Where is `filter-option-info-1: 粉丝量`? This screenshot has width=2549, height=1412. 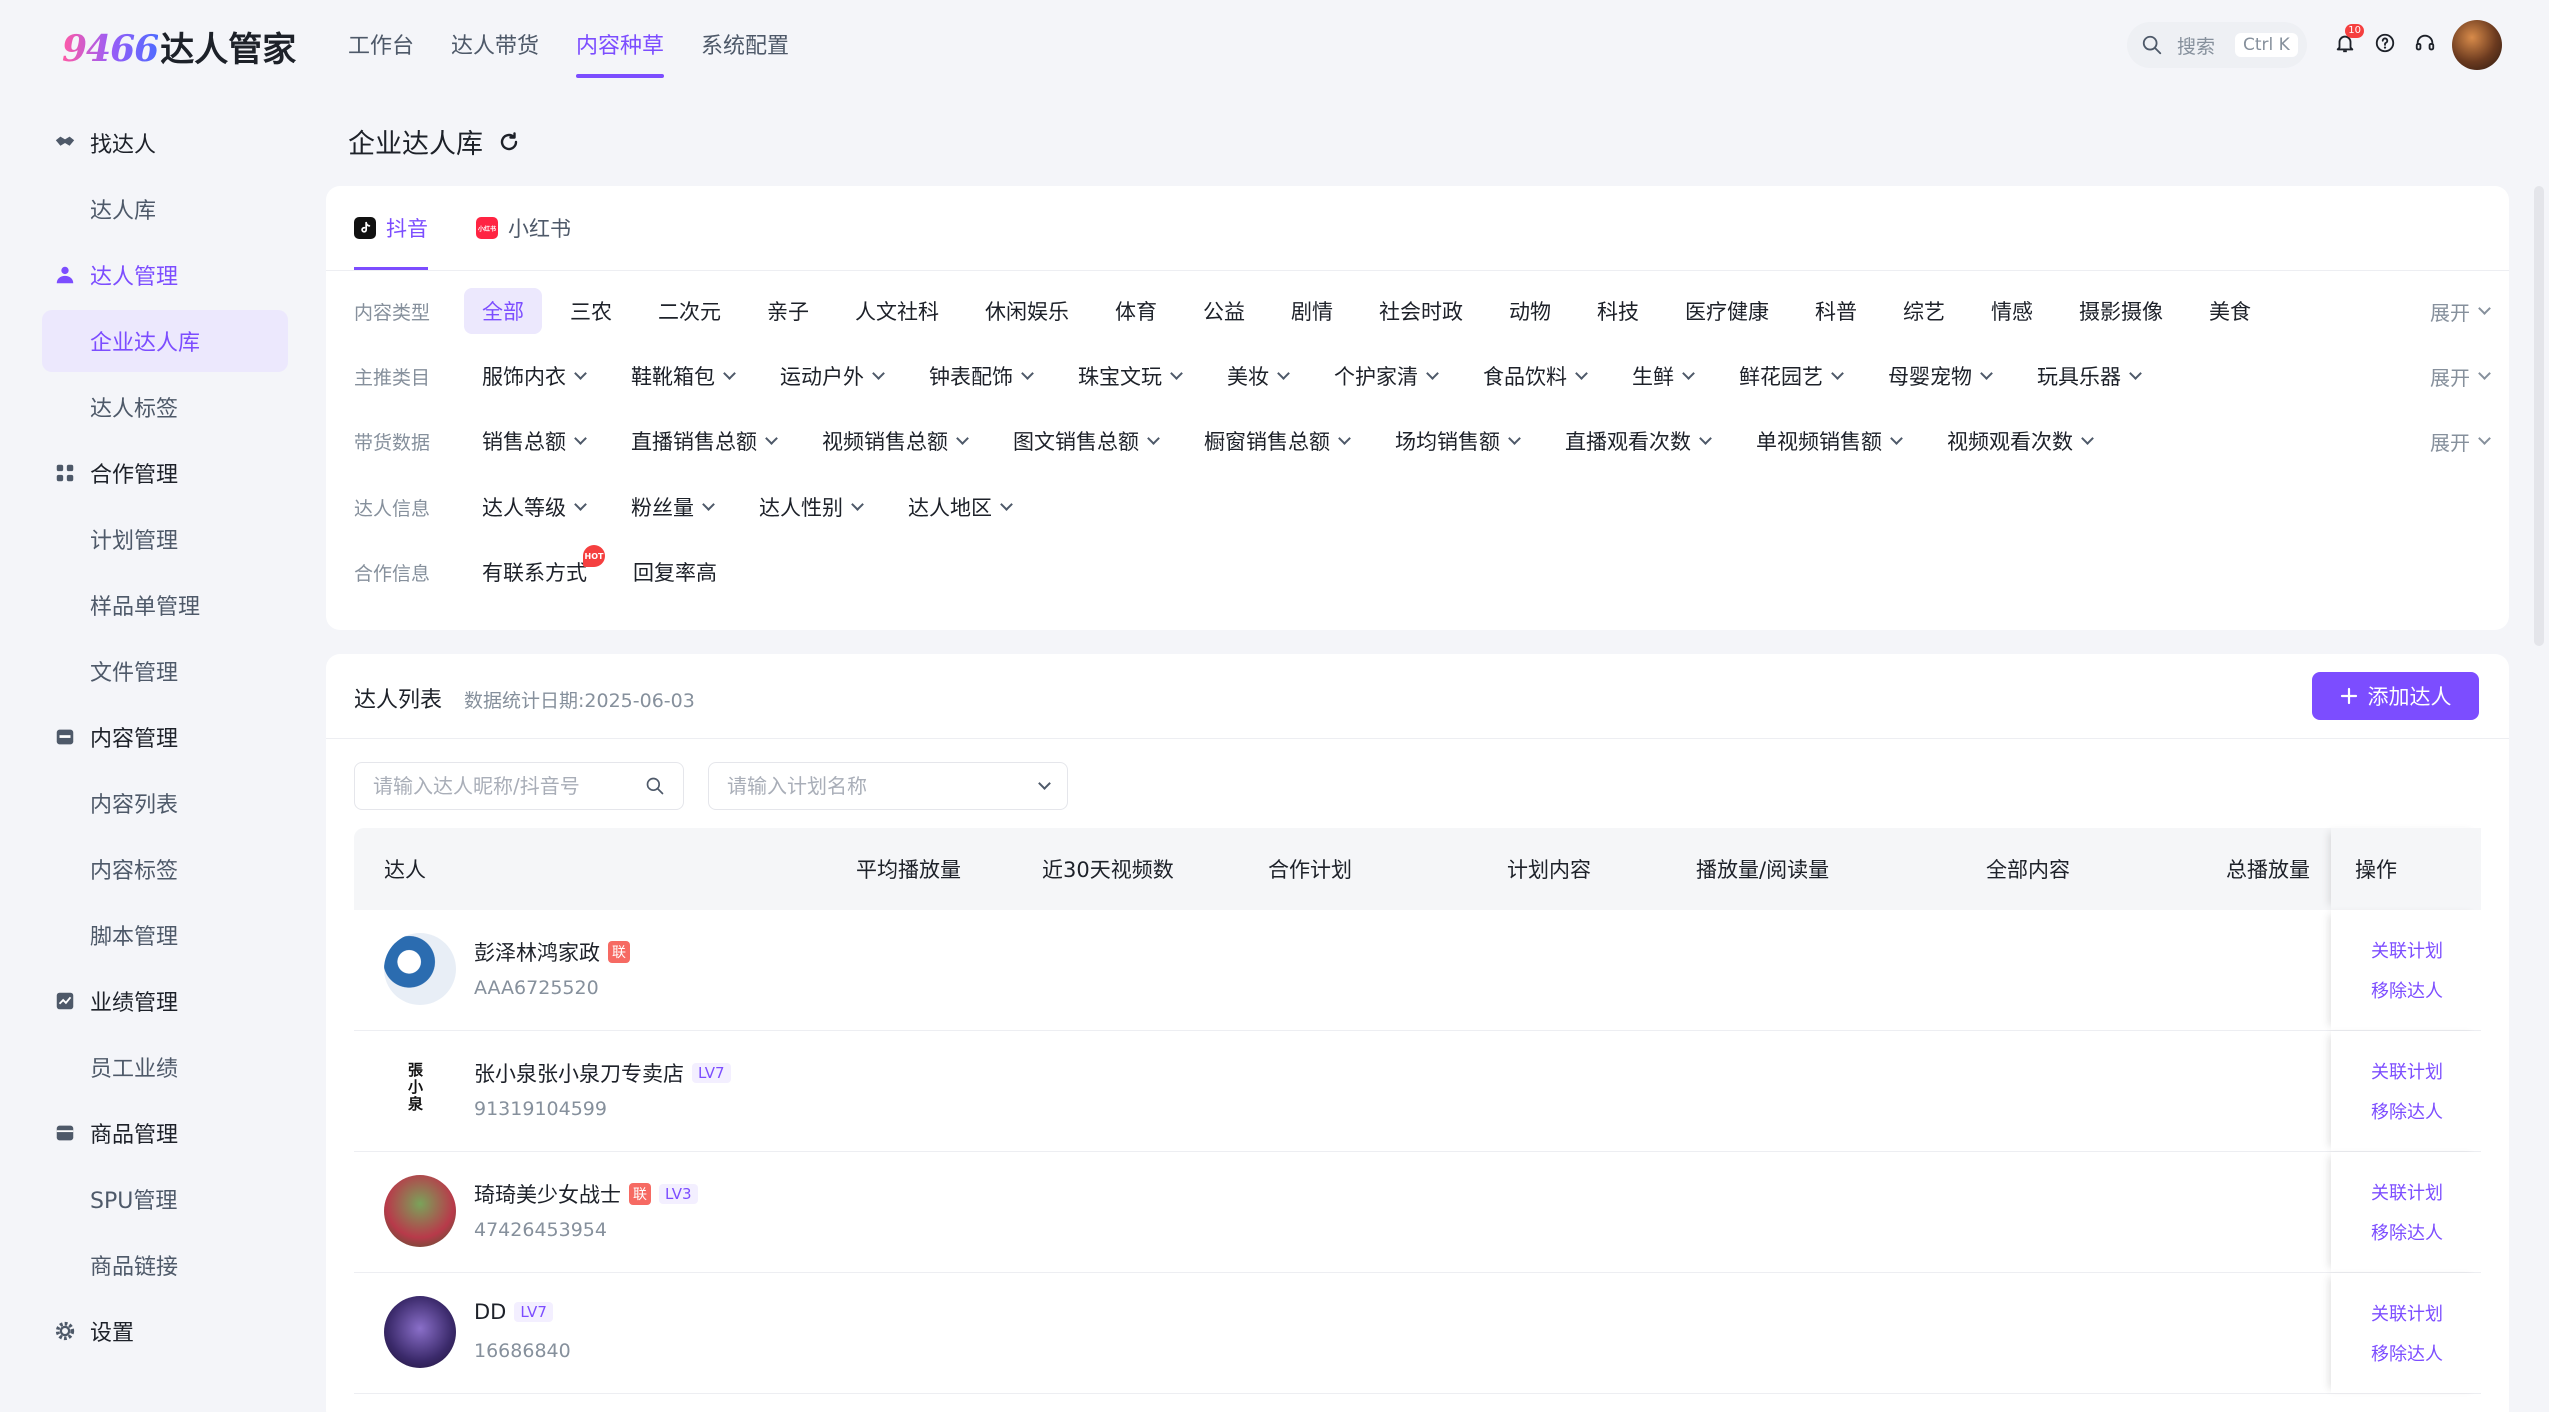 filter-option-info-1: 粉丝量 is located at coordinates (672, 507).